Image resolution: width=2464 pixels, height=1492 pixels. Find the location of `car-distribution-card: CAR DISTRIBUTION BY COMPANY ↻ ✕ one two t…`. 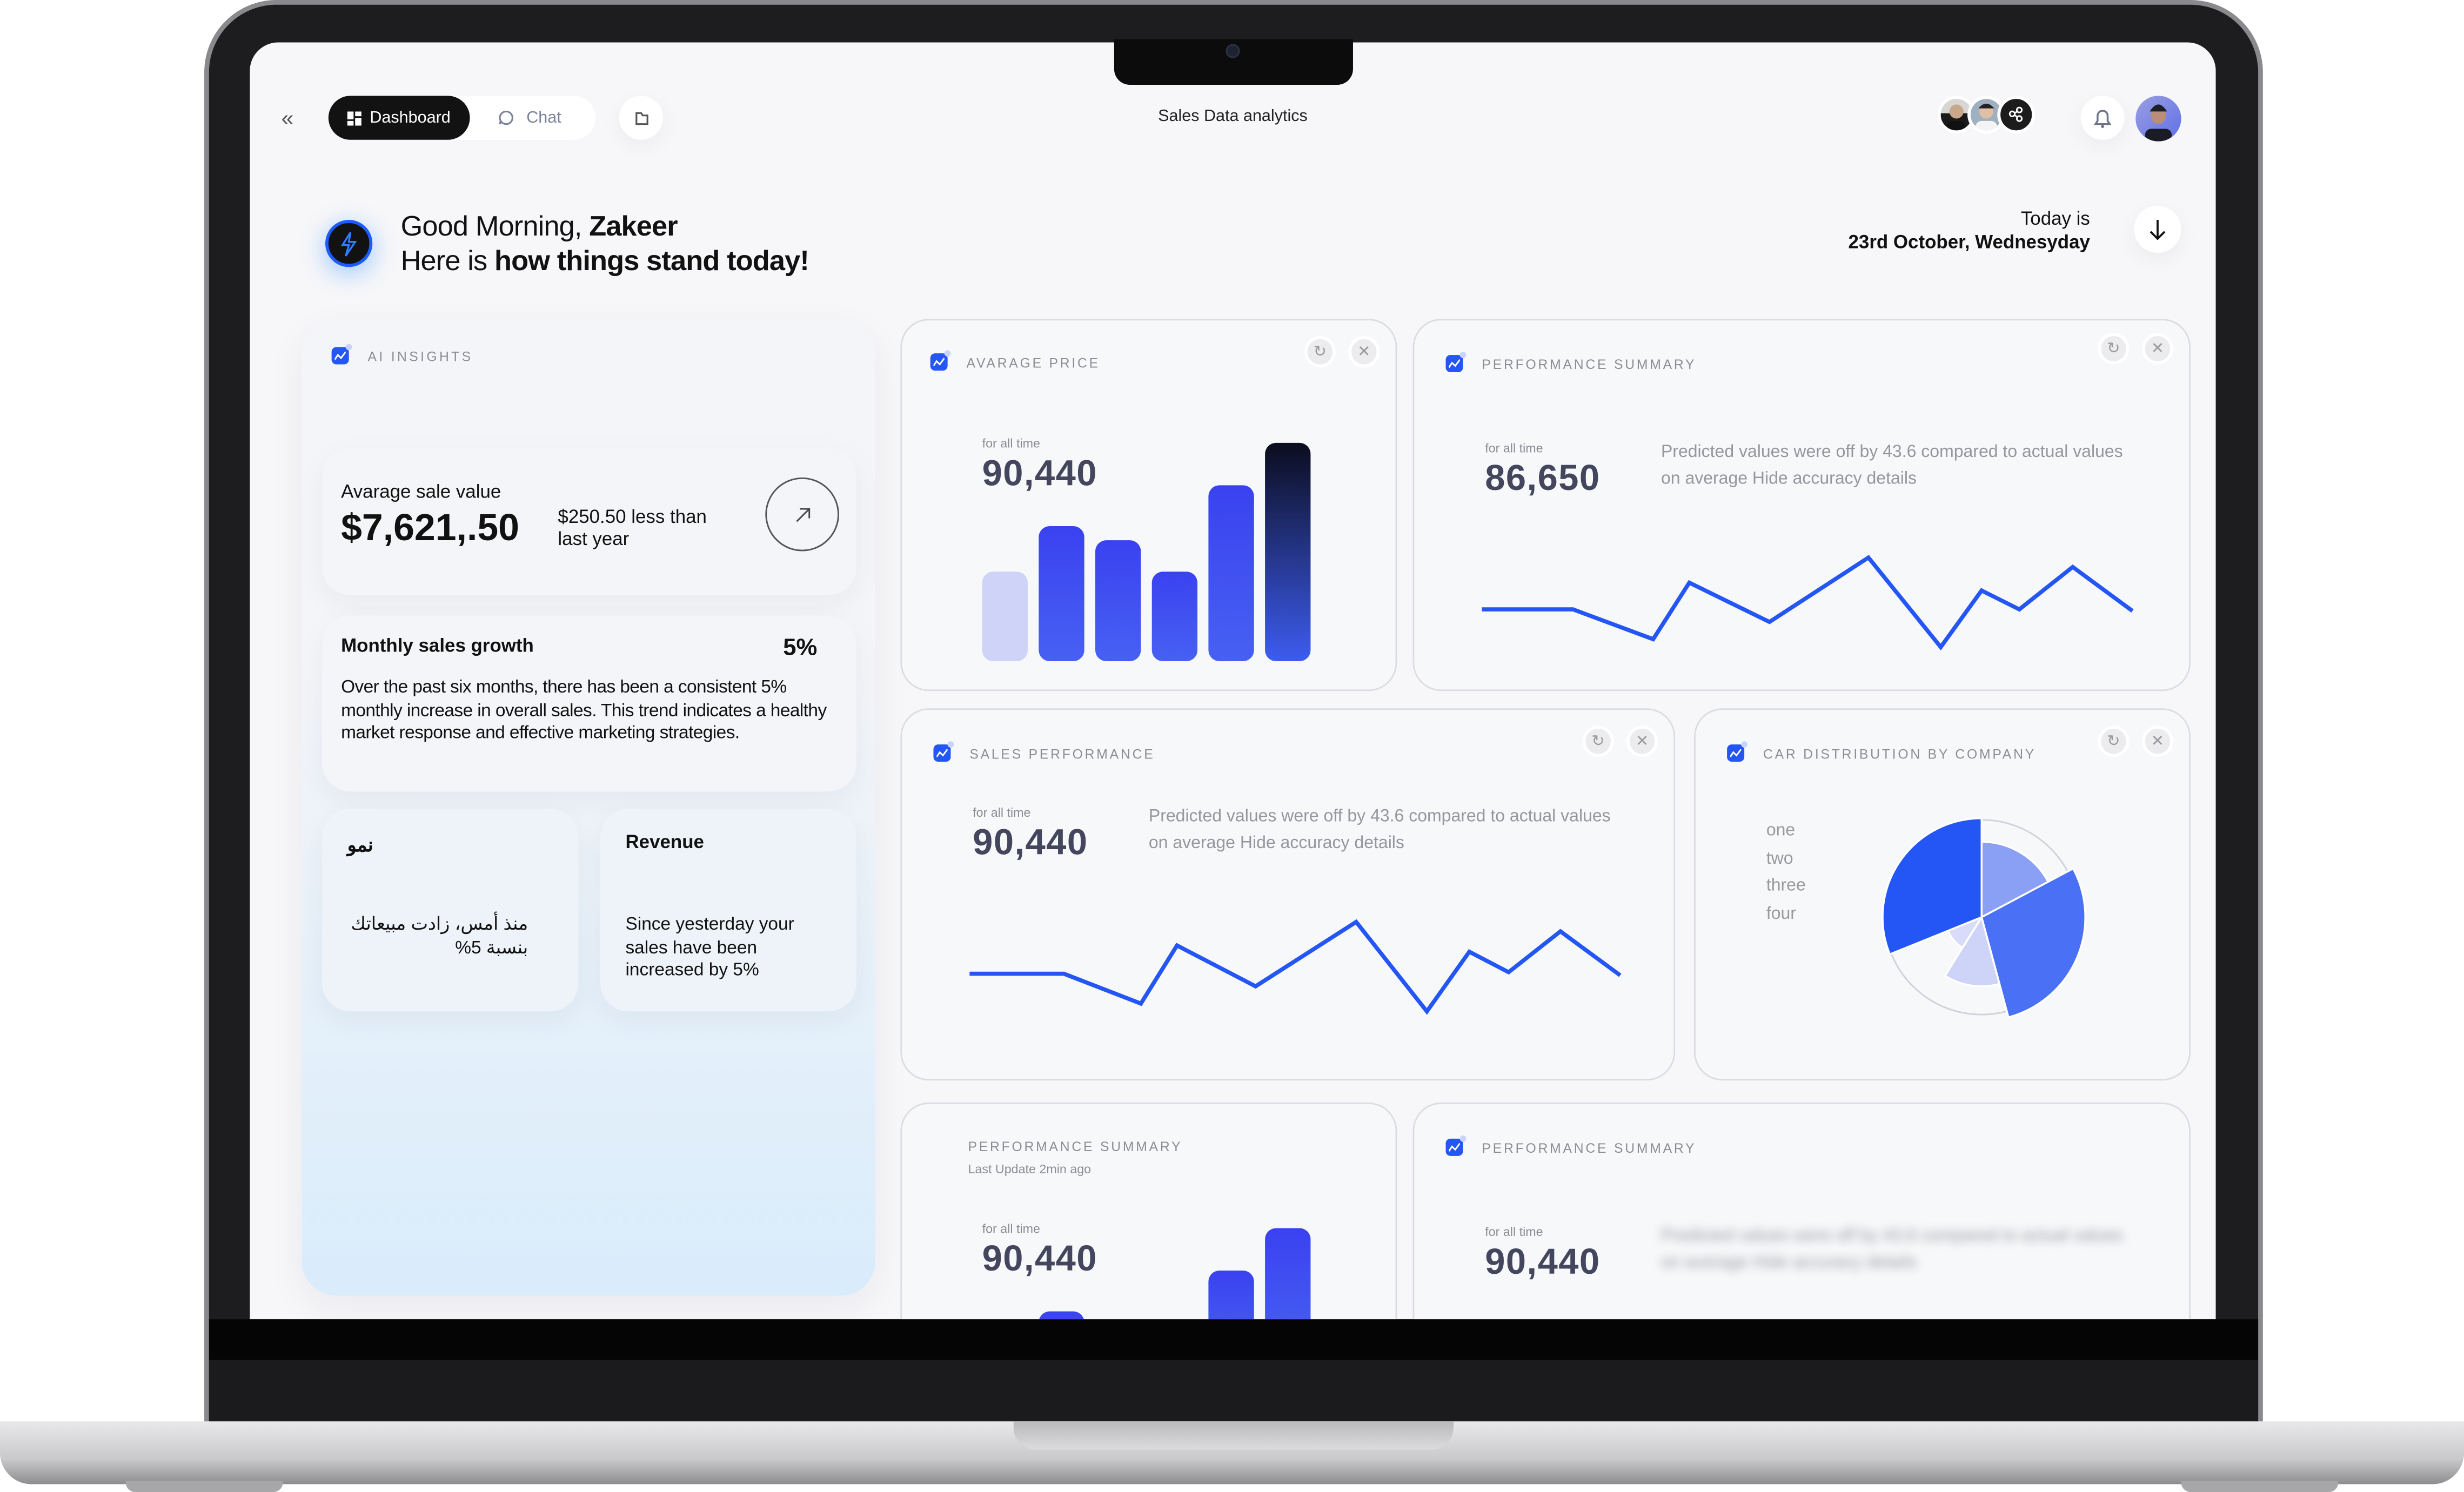

car-distribution-card: CAR DISTRIBUTION BY COMPANY ↻ ✕ one two t… is located at coordinates (1942, 894).